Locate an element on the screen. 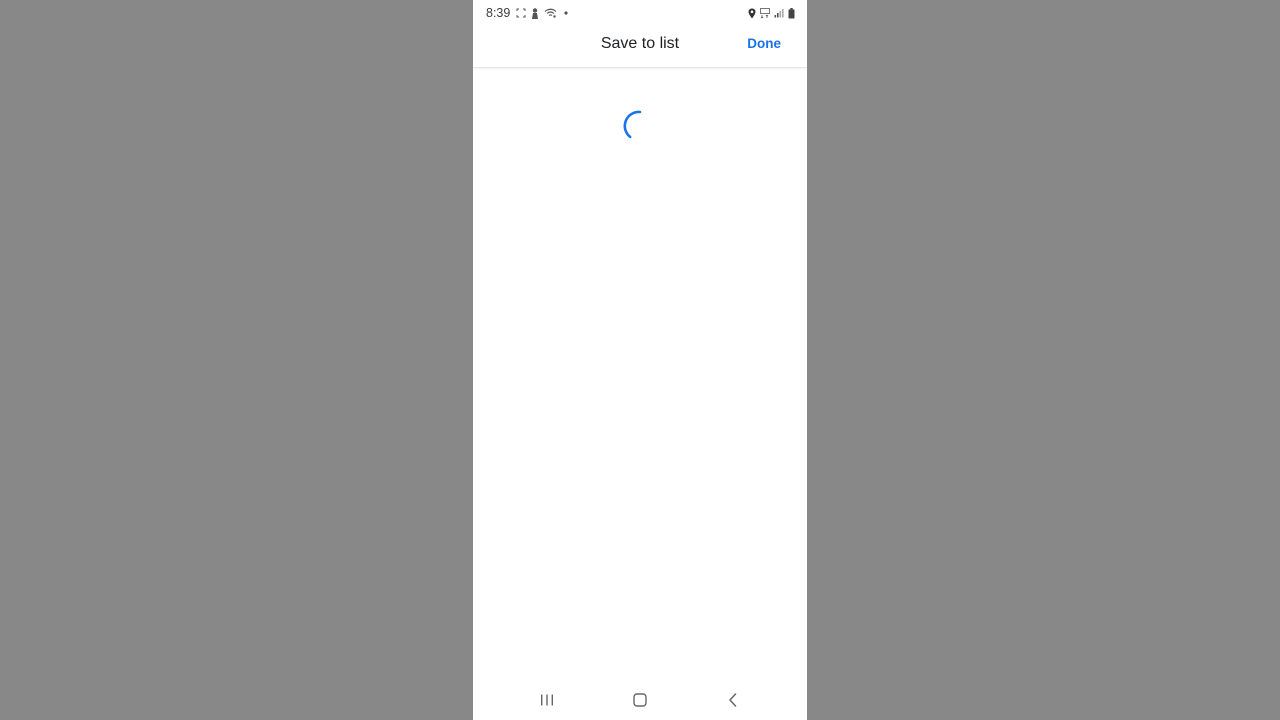 This screenshot has width=1280, height=720. back-icon is located at coordinates (733, 700).